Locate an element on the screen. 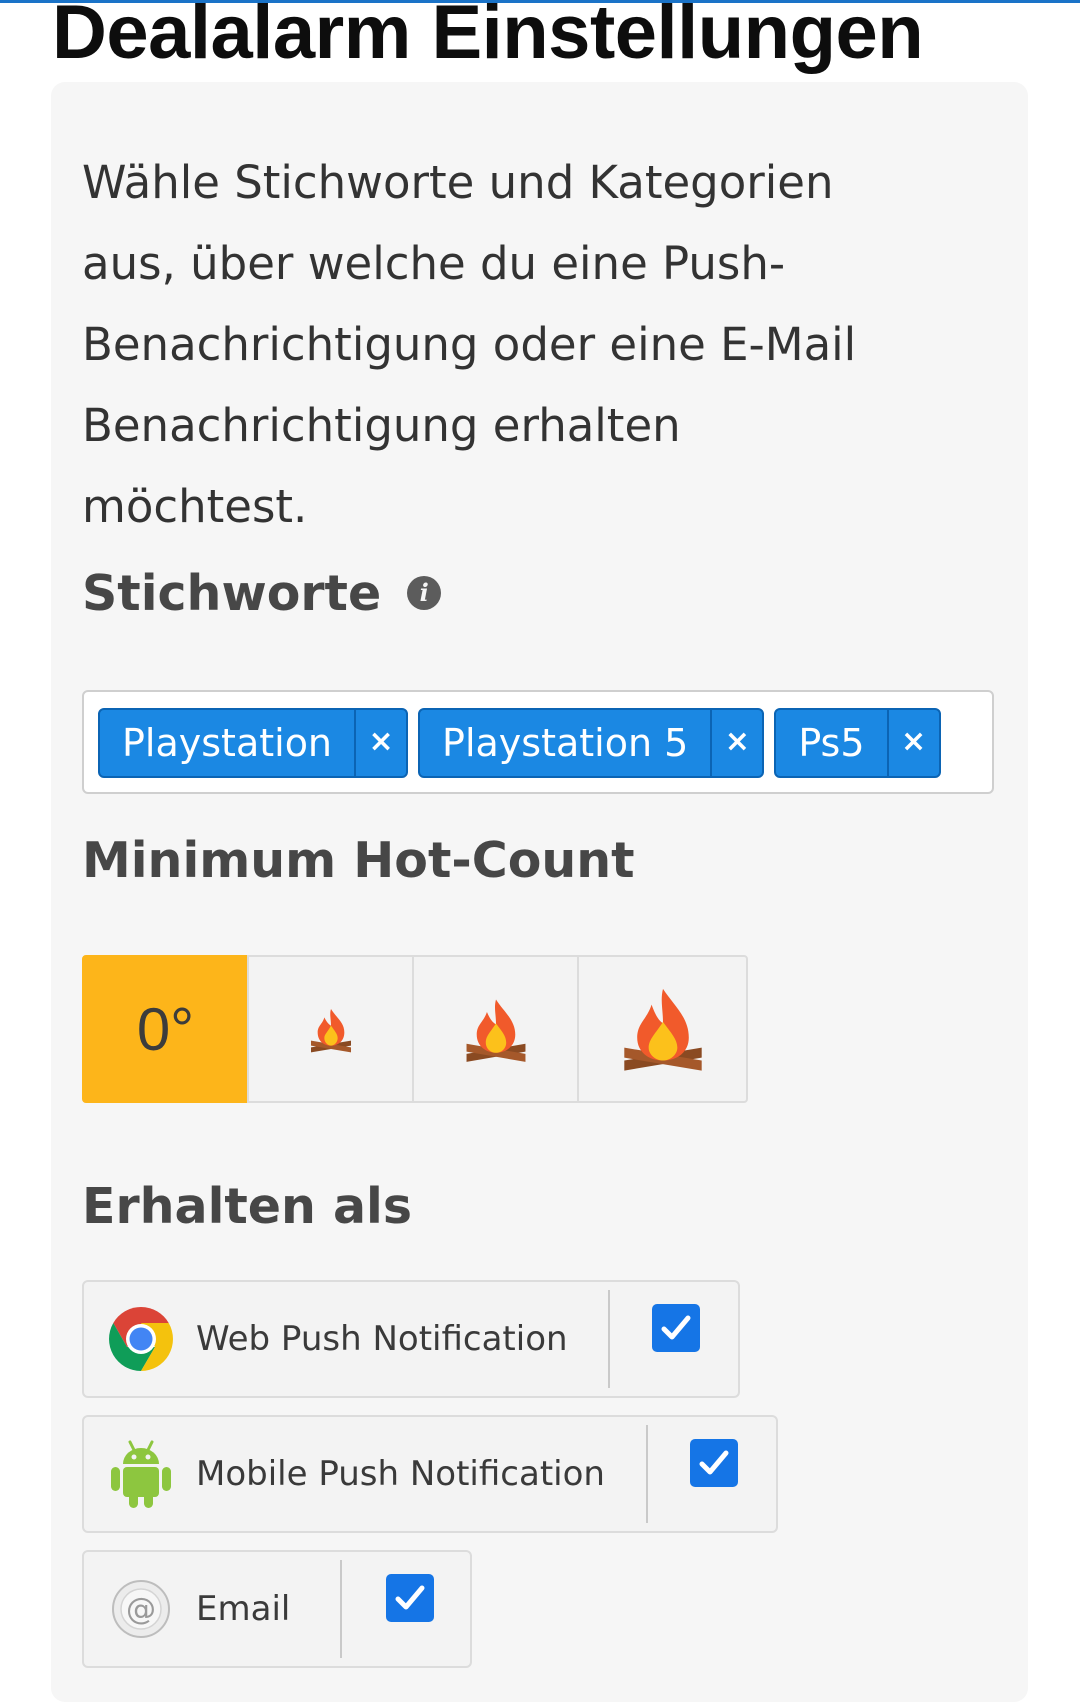 This screenshot has width=1080, height=1702. keyword-tag: Playstation × is located at coordinates (253, 743).